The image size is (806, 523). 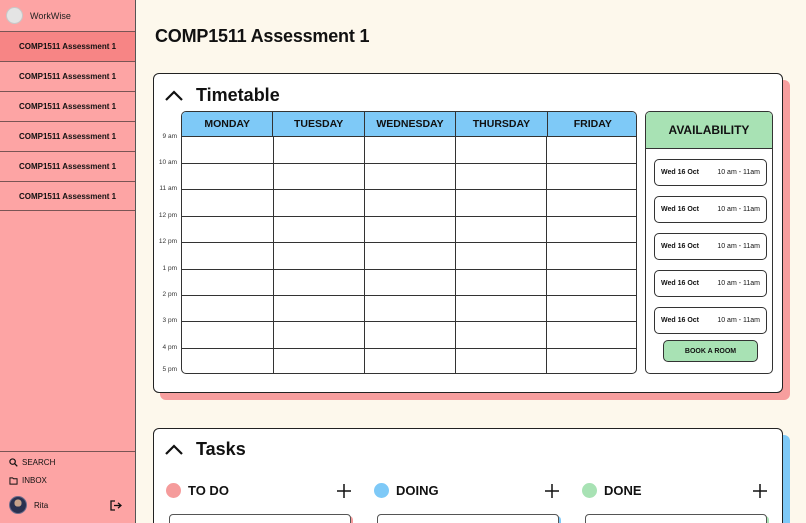 What do you see at coordinates (28, 505) in the screenshot?
I see `user-profile: Rita` at bounding box center [28, 505].